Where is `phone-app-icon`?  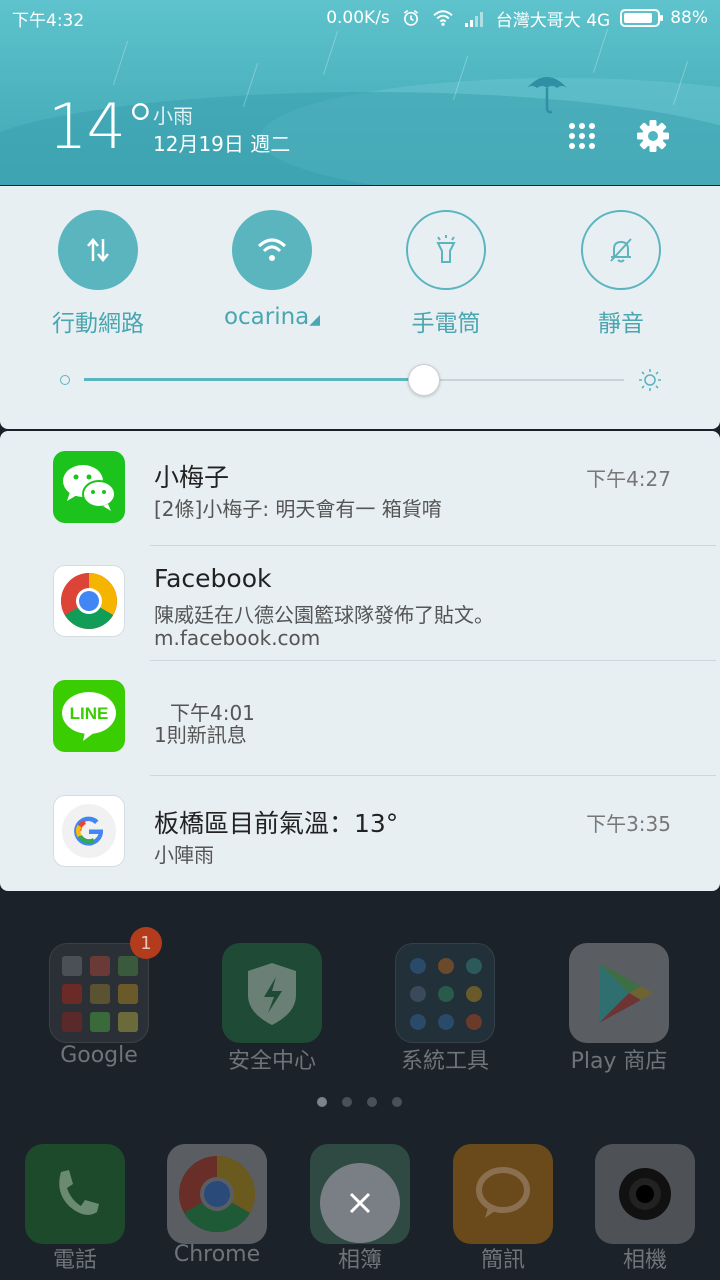 phone-app-icon is located at coordinates (75, 1194).